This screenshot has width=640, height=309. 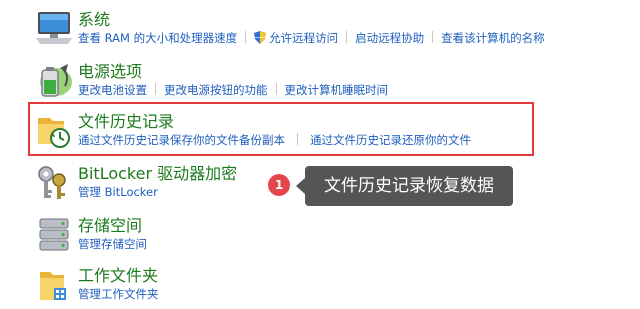 What do you see at coordinates (281, 129) in the screenshot?
I see `highlight-box` at bounding box center [281, 129].